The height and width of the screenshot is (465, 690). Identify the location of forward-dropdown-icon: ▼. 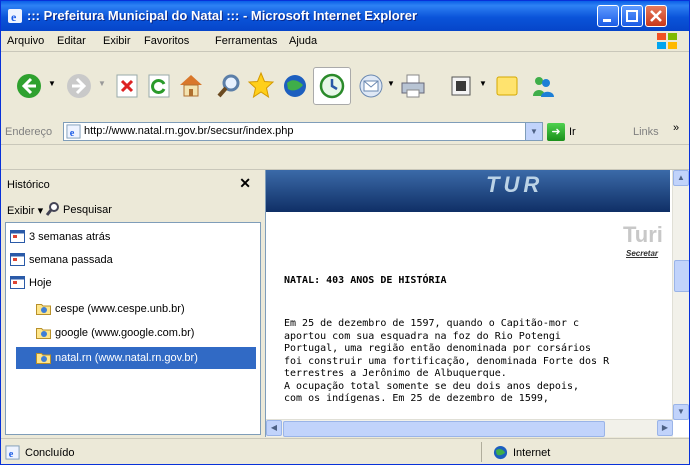
(102, 83).